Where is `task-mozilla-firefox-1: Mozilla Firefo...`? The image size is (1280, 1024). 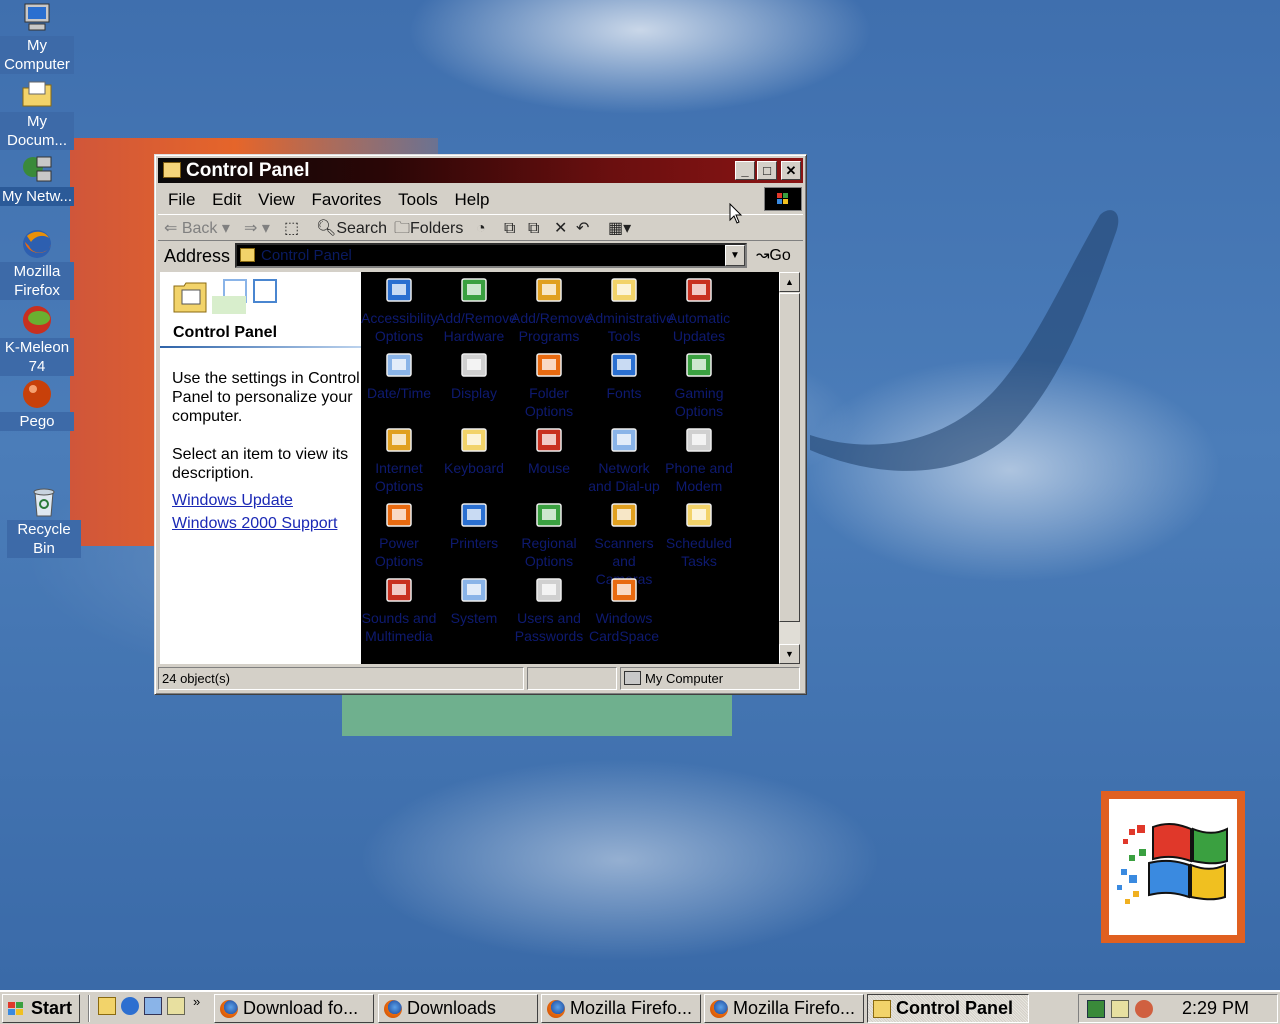 task-mozilla-firefox-1: Mozilla Firefo... is located at coordinates (621, 1008).